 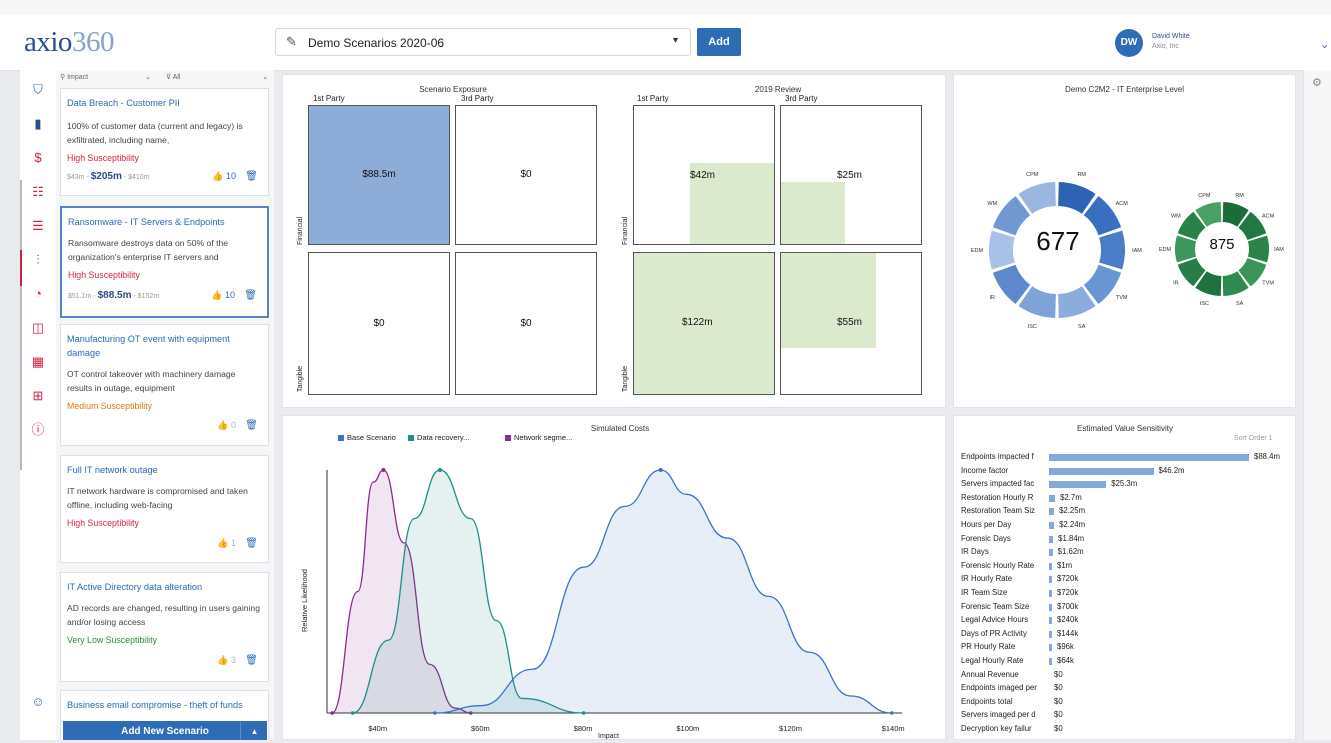 What do you see at coordinates (719, 42) in the screenshot?
I see `add-button: Add` at bounding box center [719, 42].